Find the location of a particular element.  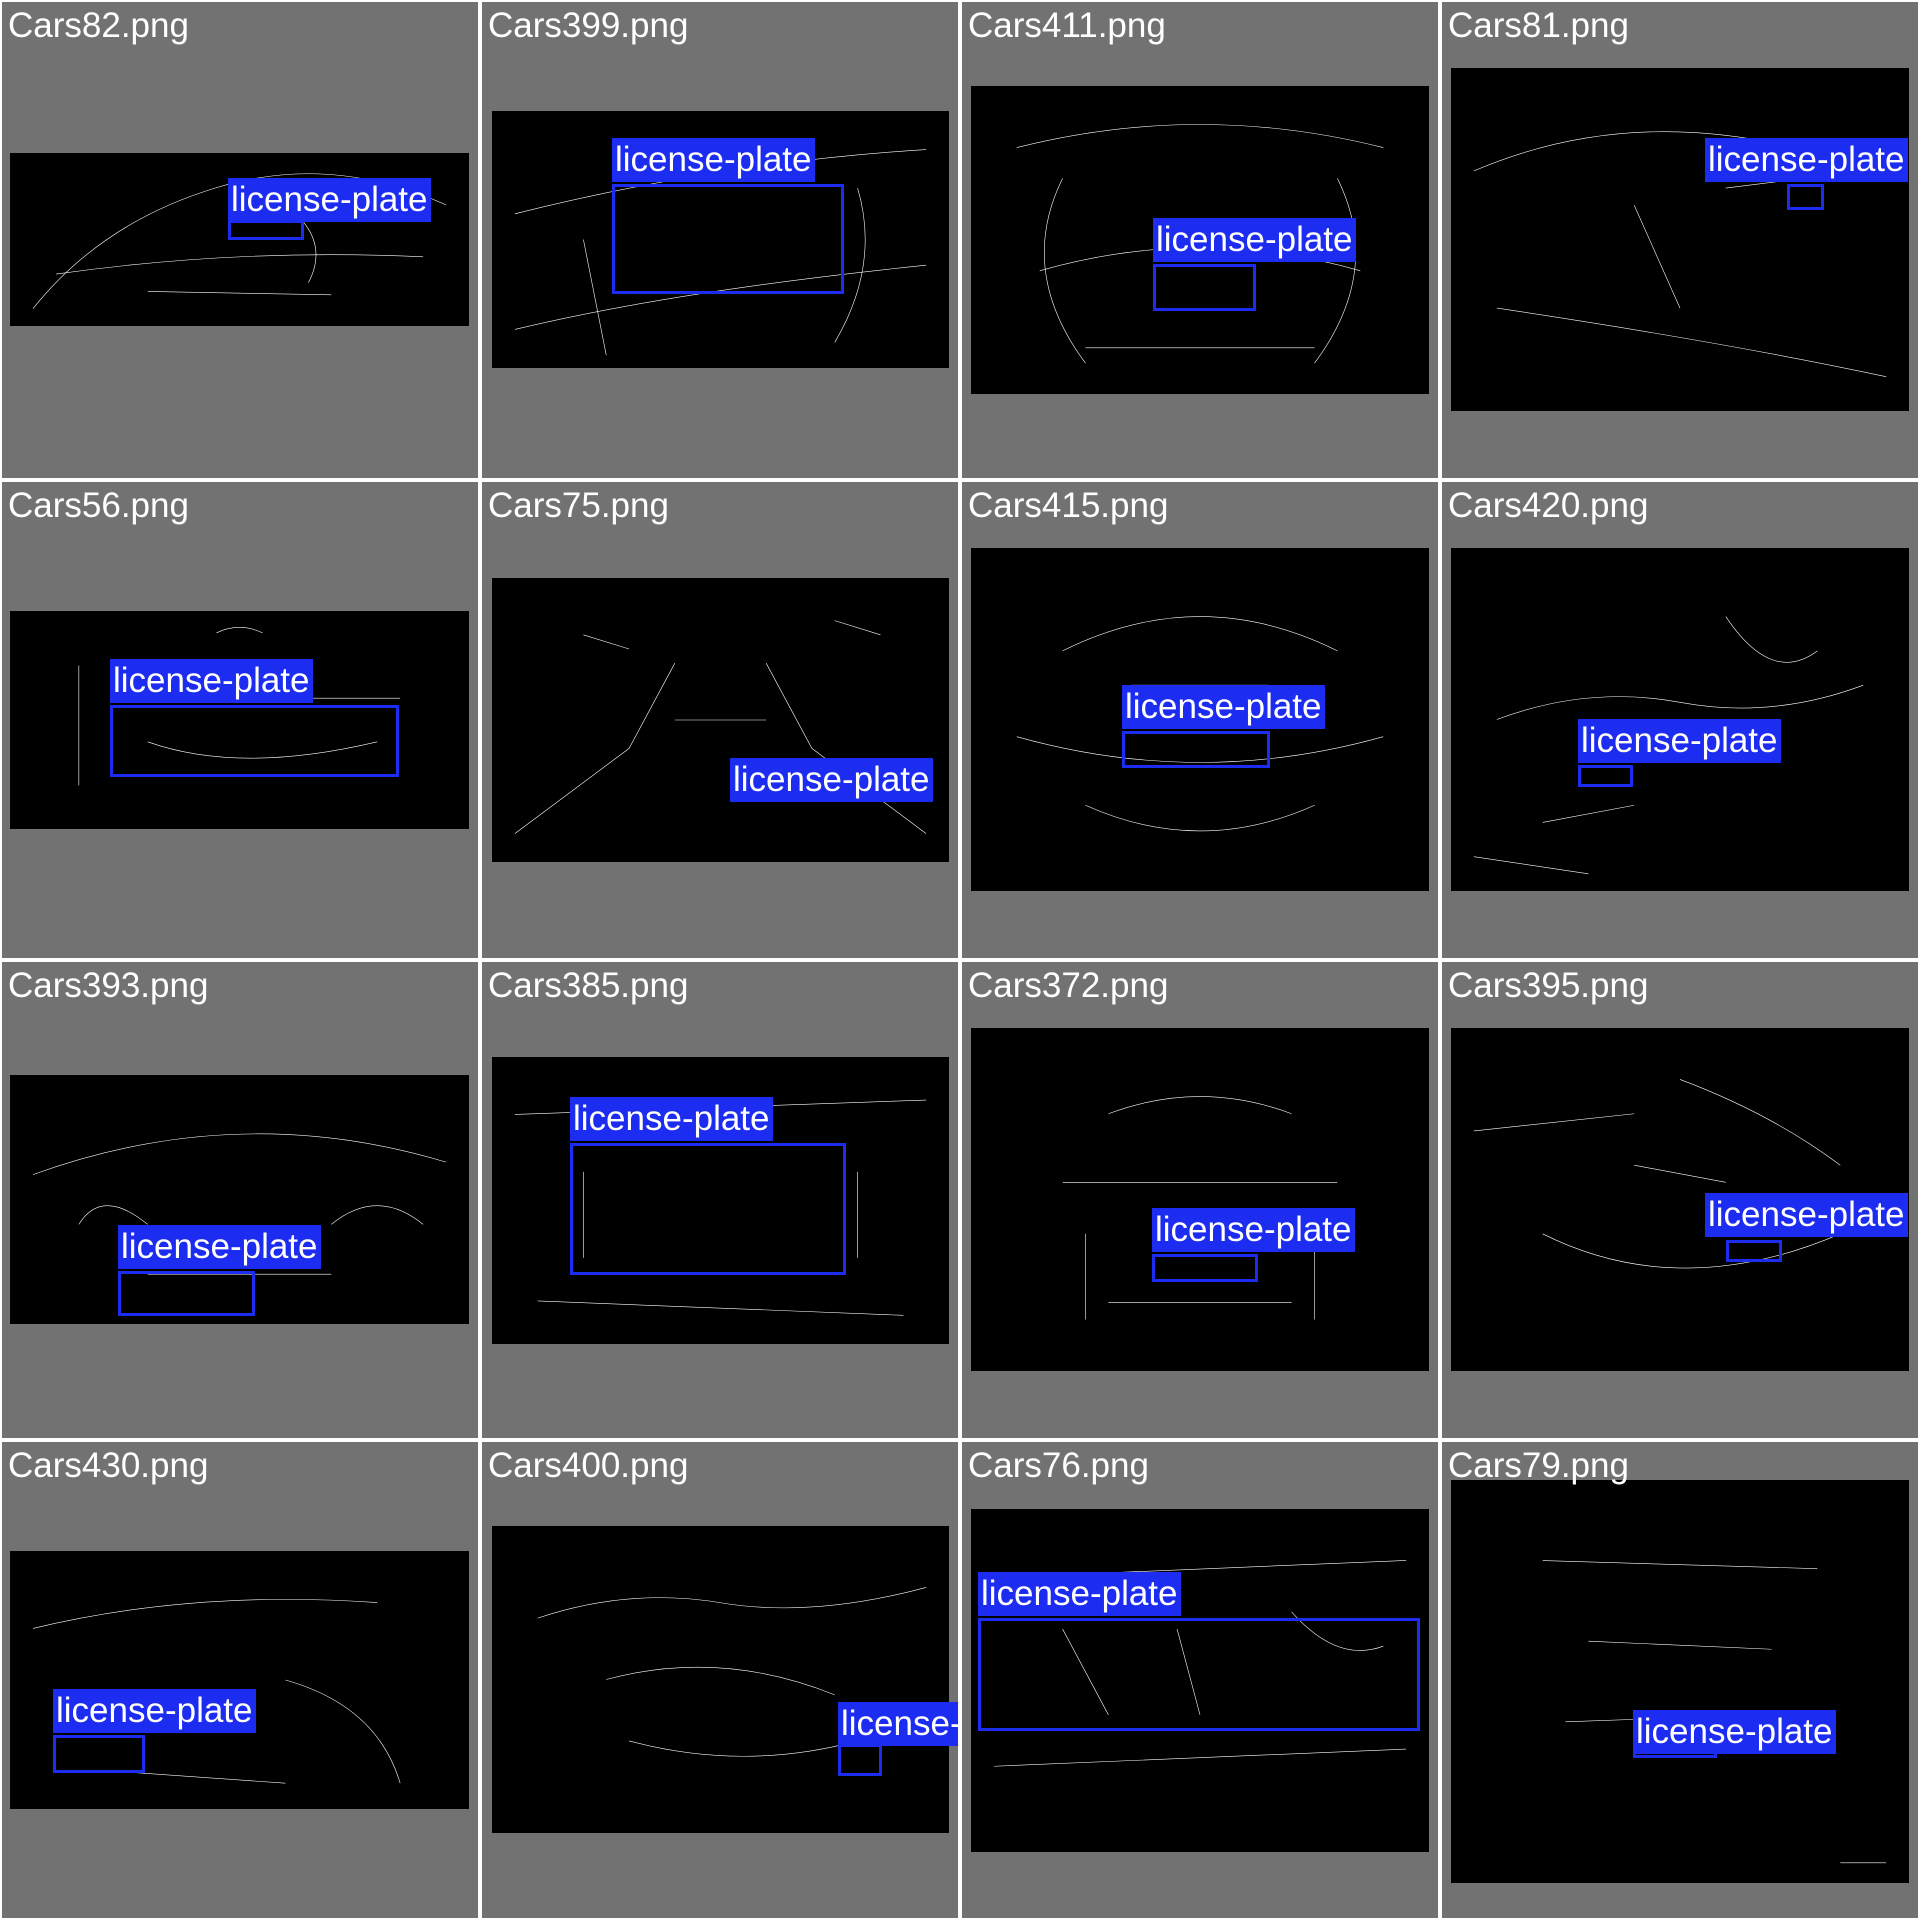

mosaic-tile: Cars81.png license-plate is located at coordinates (1680, 240).